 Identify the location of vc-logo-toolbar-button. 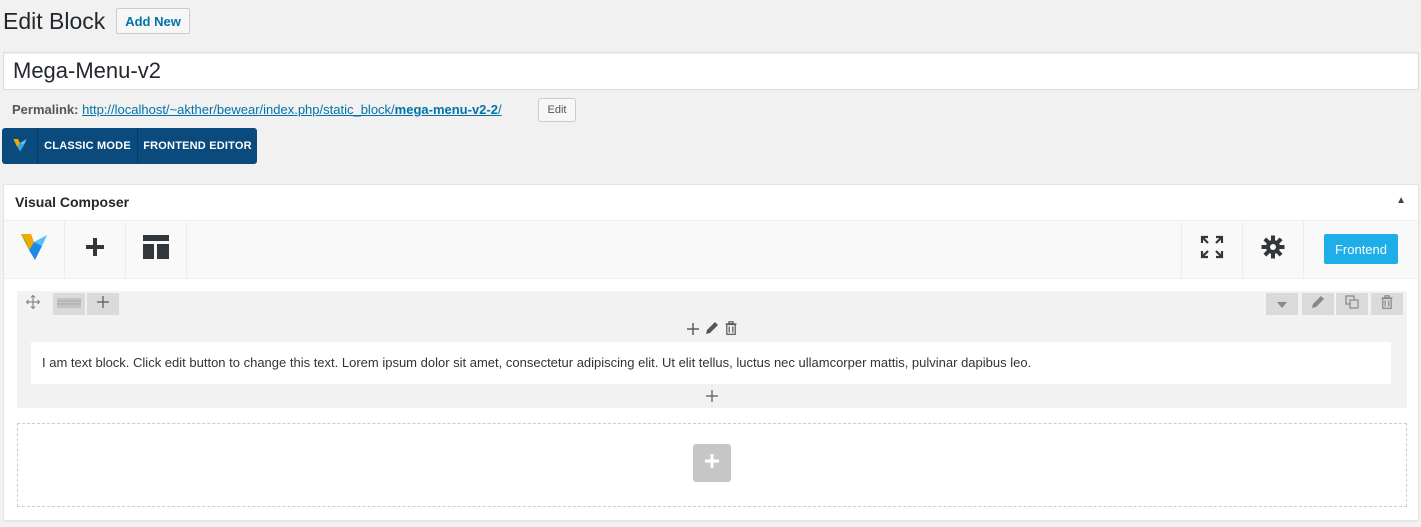
(34, 249).